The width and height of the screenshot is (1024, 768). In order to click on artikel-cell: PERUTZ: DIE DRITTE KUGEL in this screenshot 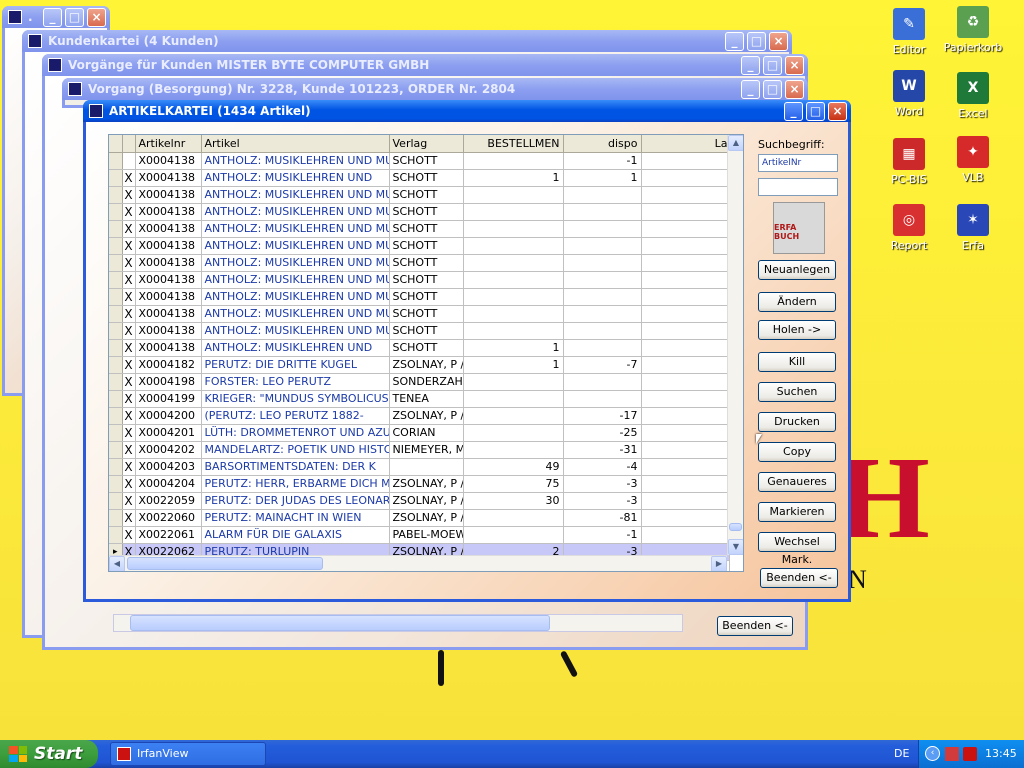, I will do `click(295, 365)`.